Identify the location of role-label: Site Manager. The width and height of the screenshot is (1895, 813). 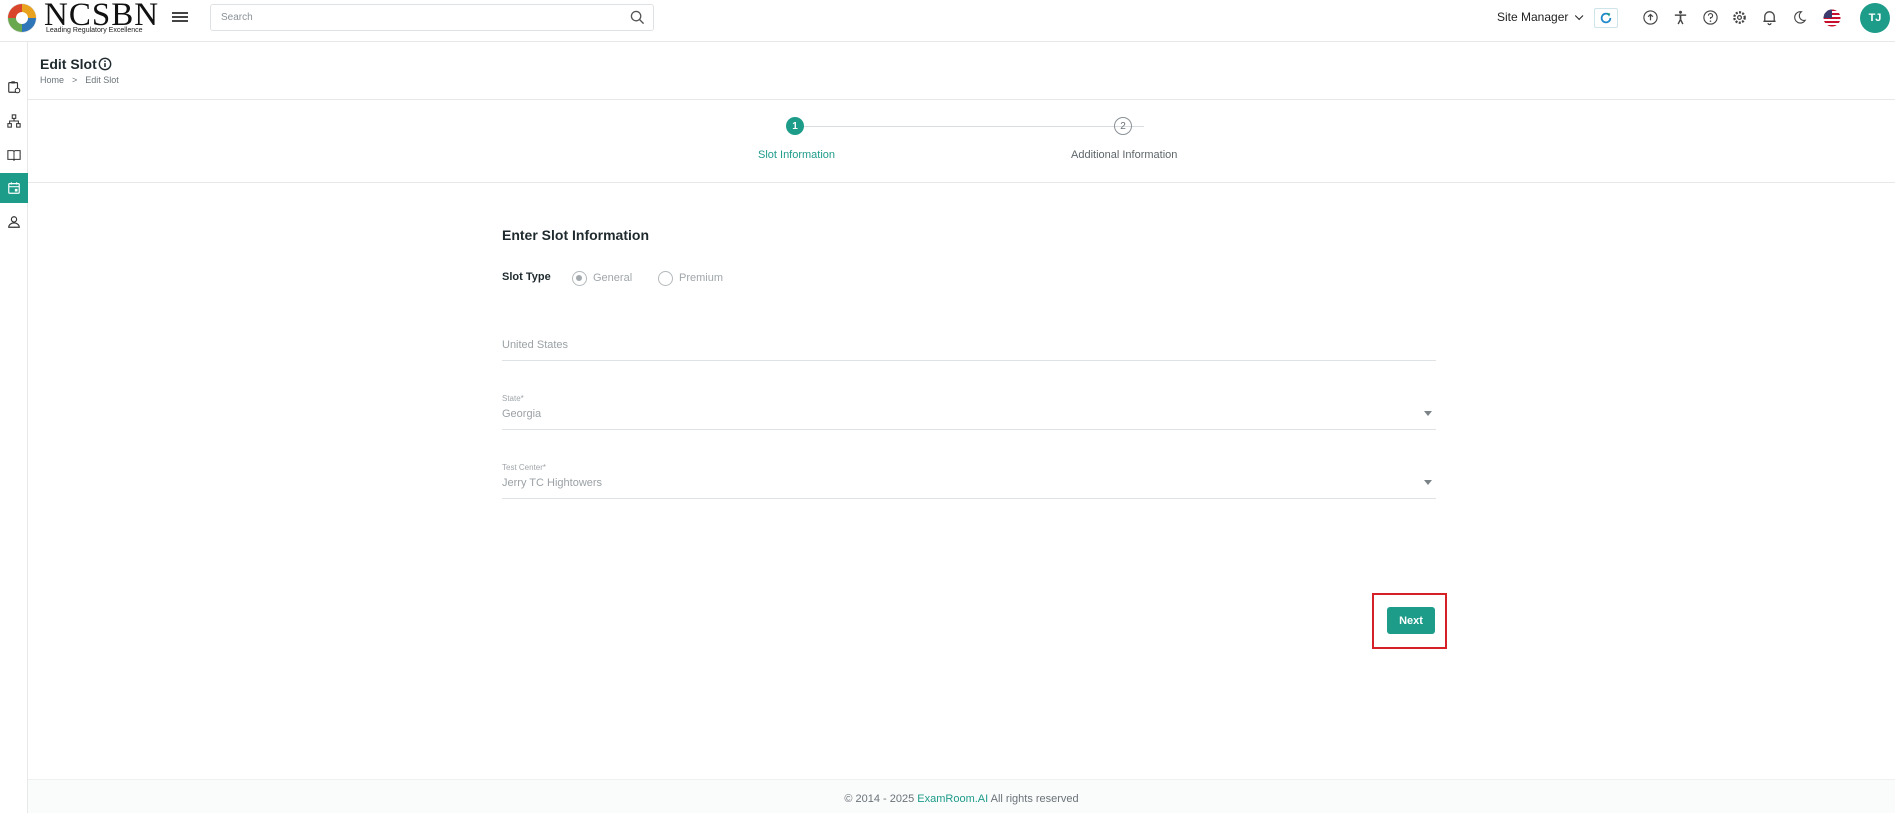
(1533, 17).